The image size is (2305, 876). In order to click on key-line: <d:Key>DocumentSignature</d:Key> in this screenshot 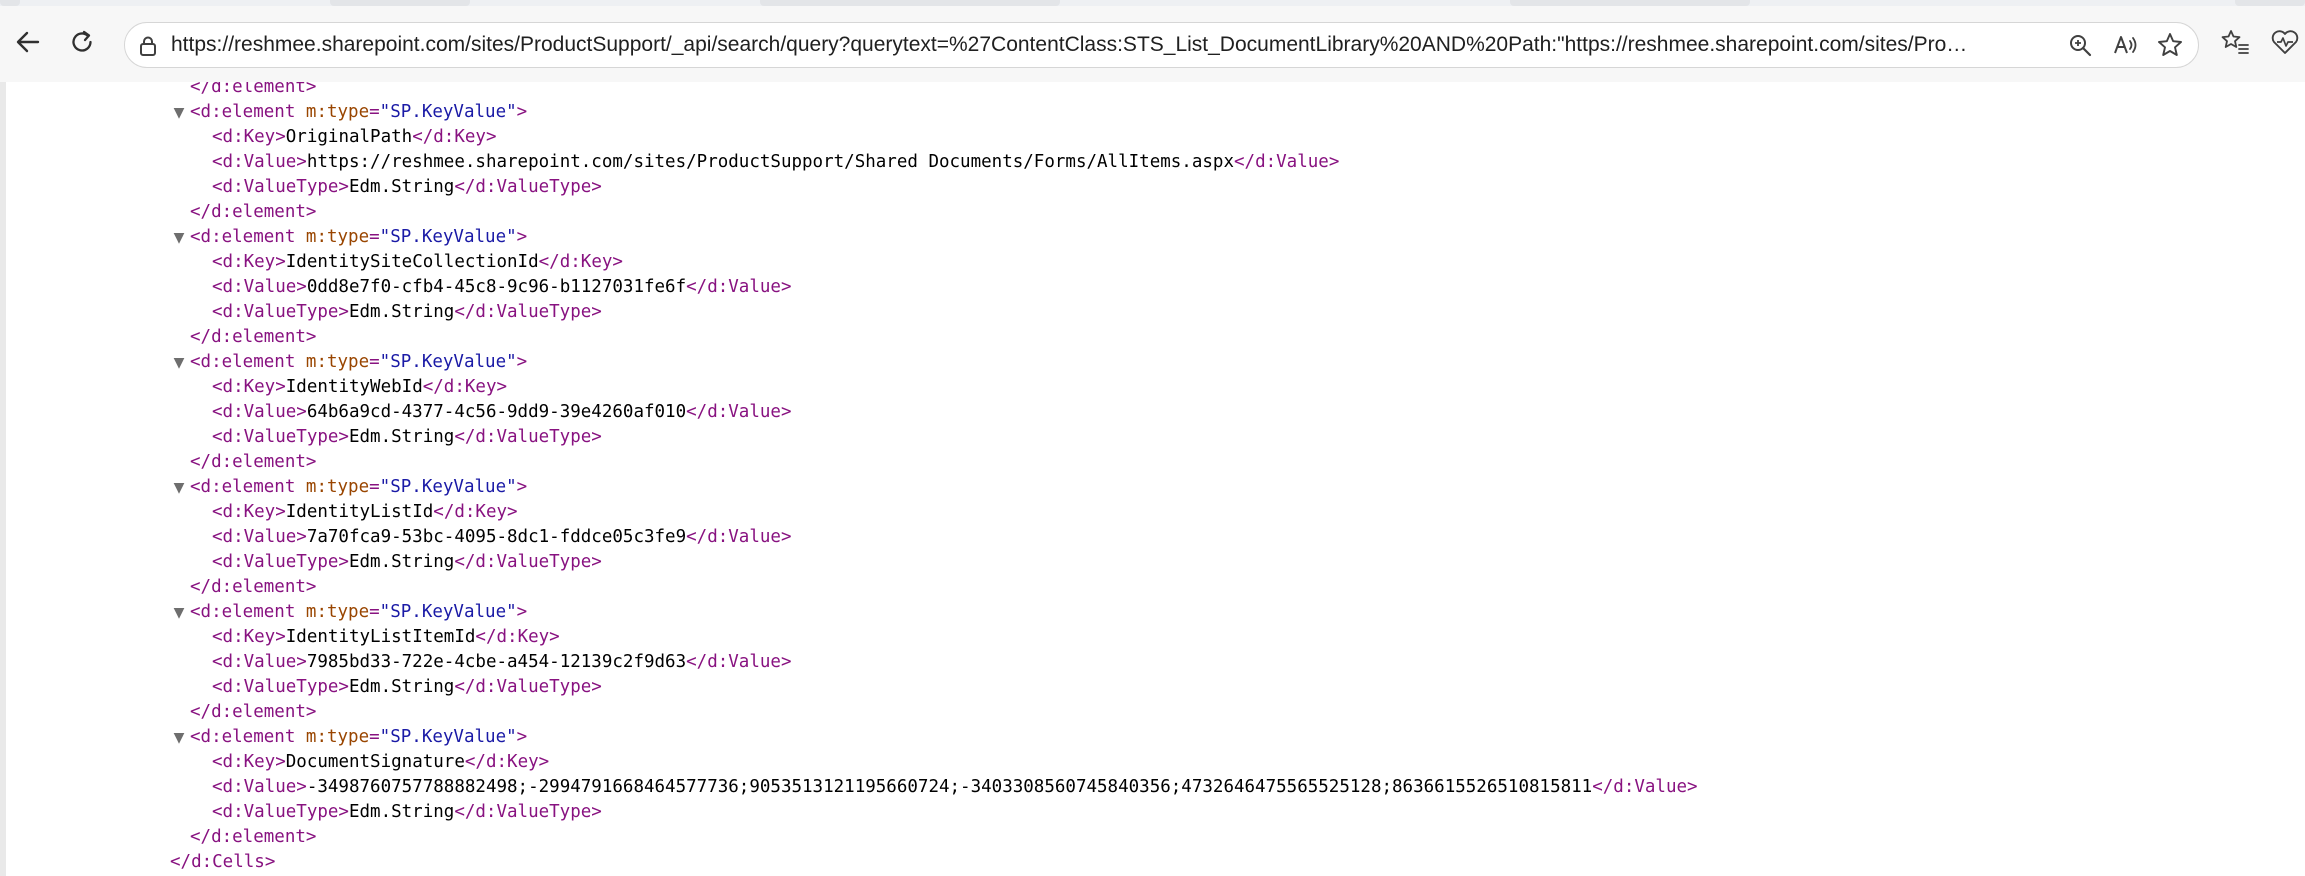, I will do `click(380, 762)`.